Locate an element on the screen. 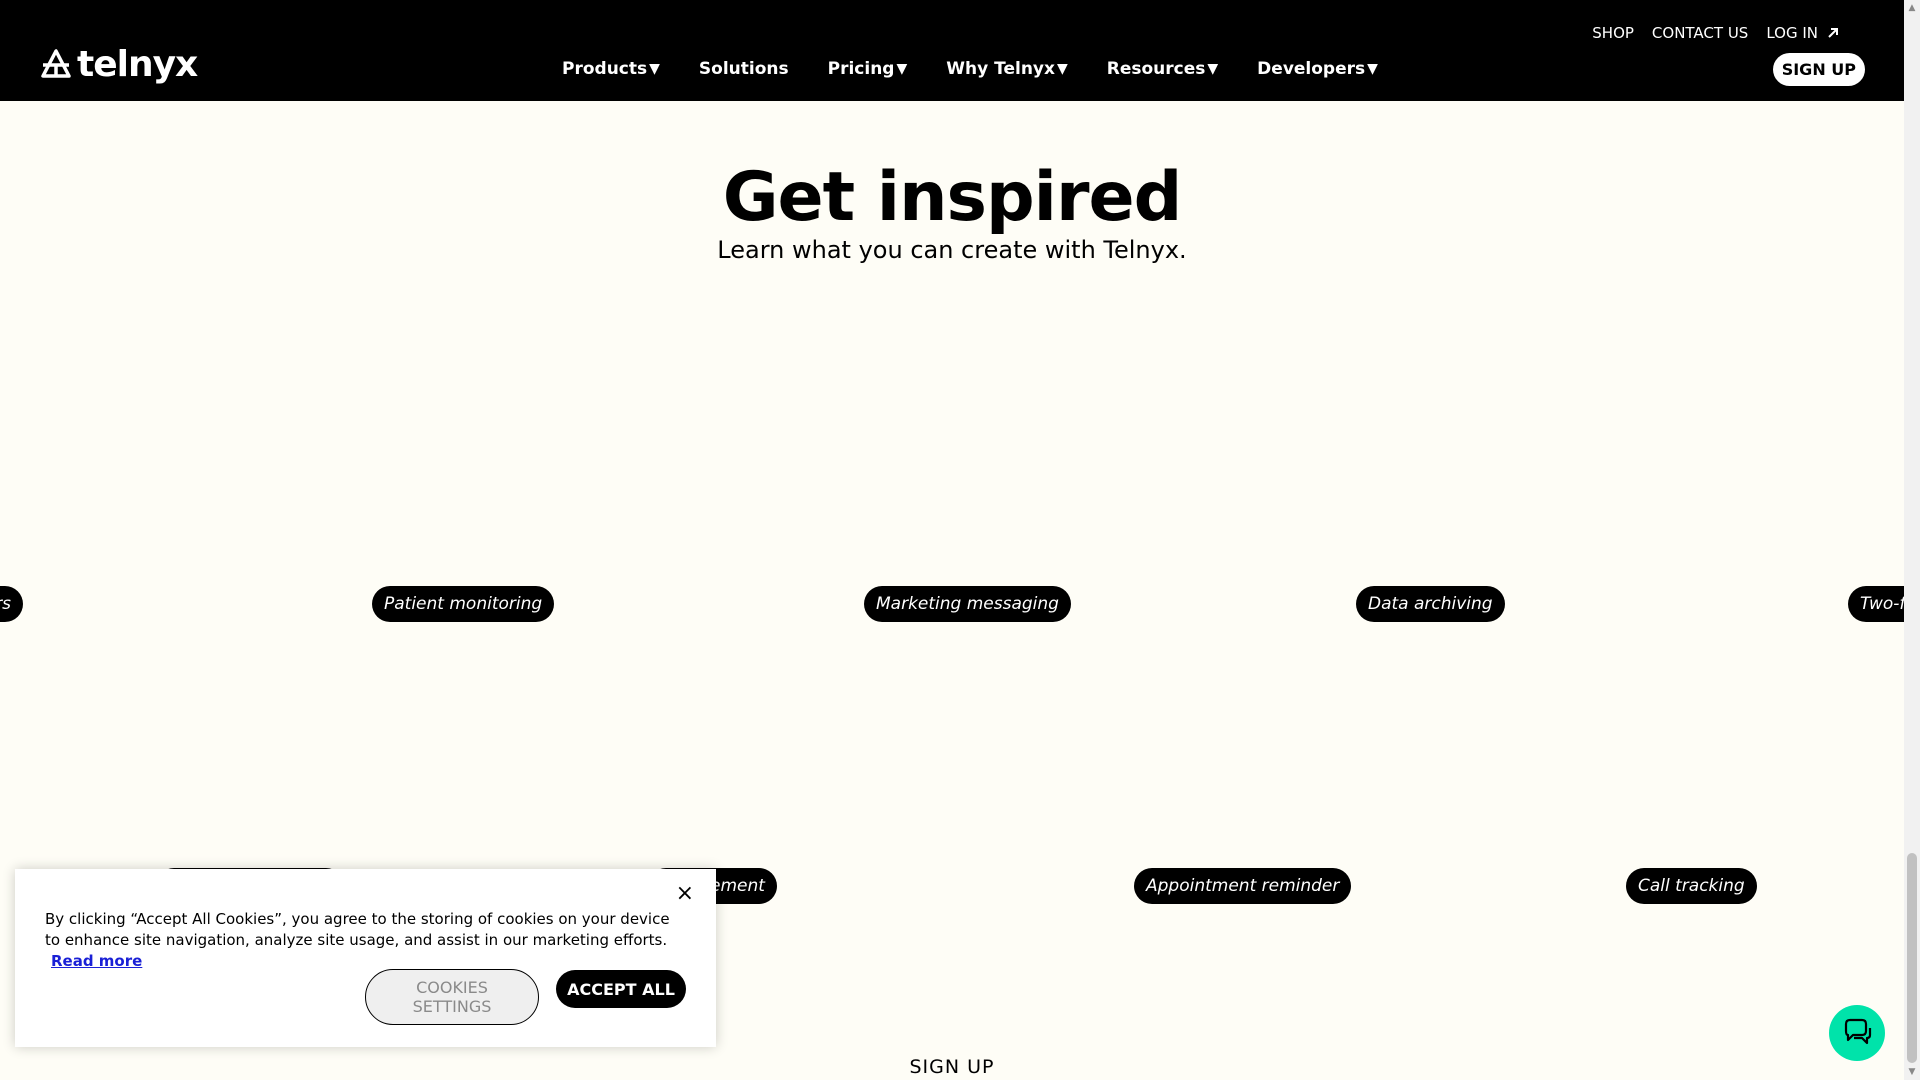  page-subtitle: Learn what you can create with Telnyx. is located at coordinates (952, 250).